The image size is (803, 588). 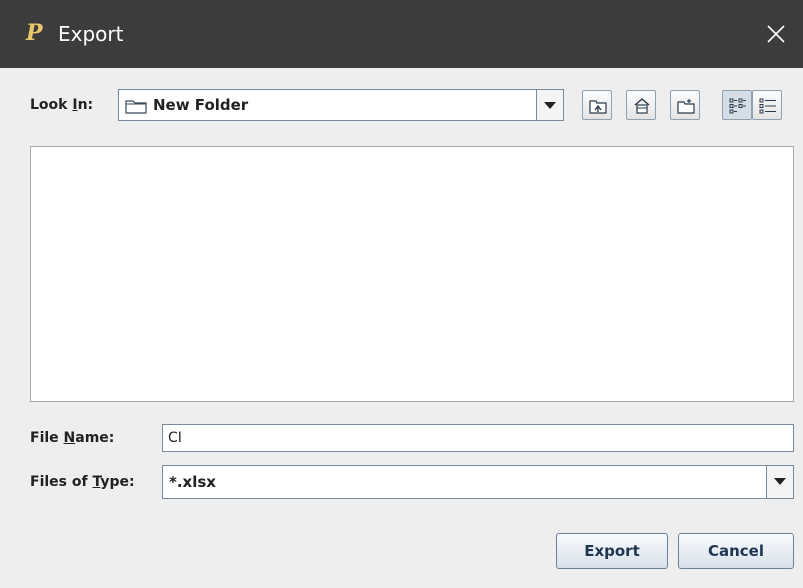 I want to click on title-bar: P Export, so click(x=401, y=34).